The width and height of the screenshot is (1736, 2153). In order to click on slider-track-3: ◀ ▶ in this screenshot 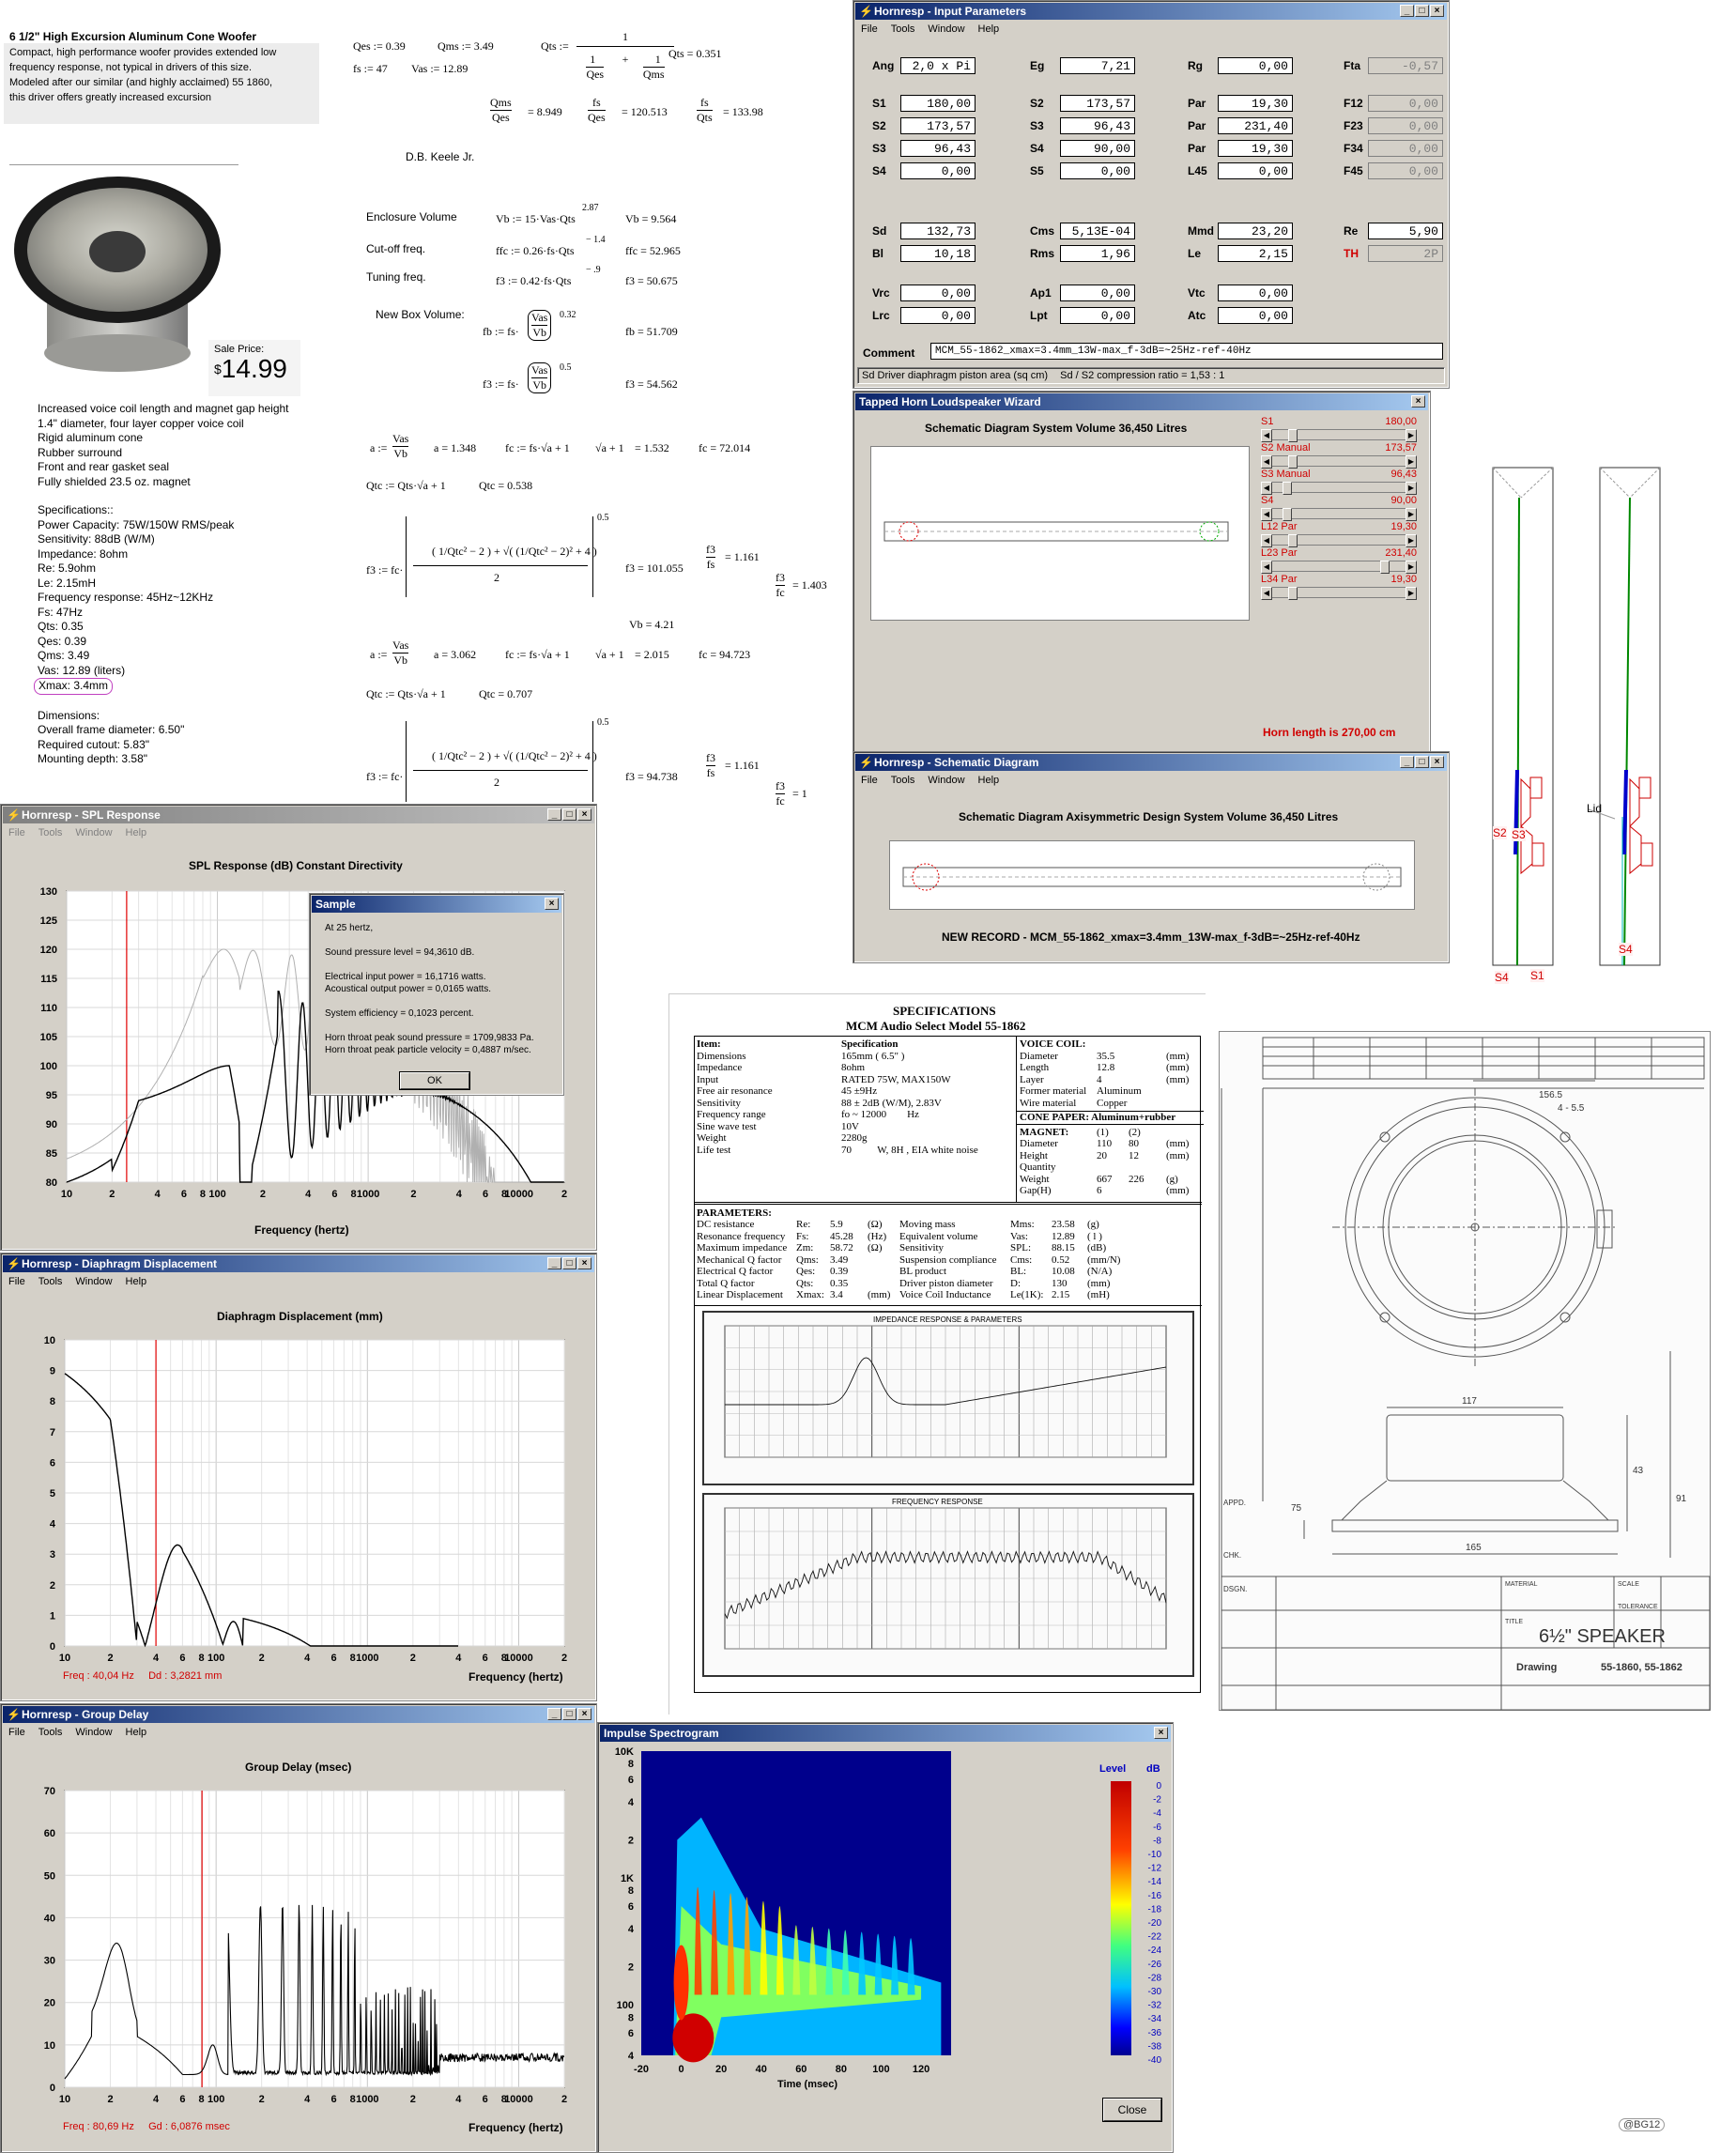, I will do `click(1339, 513)`.